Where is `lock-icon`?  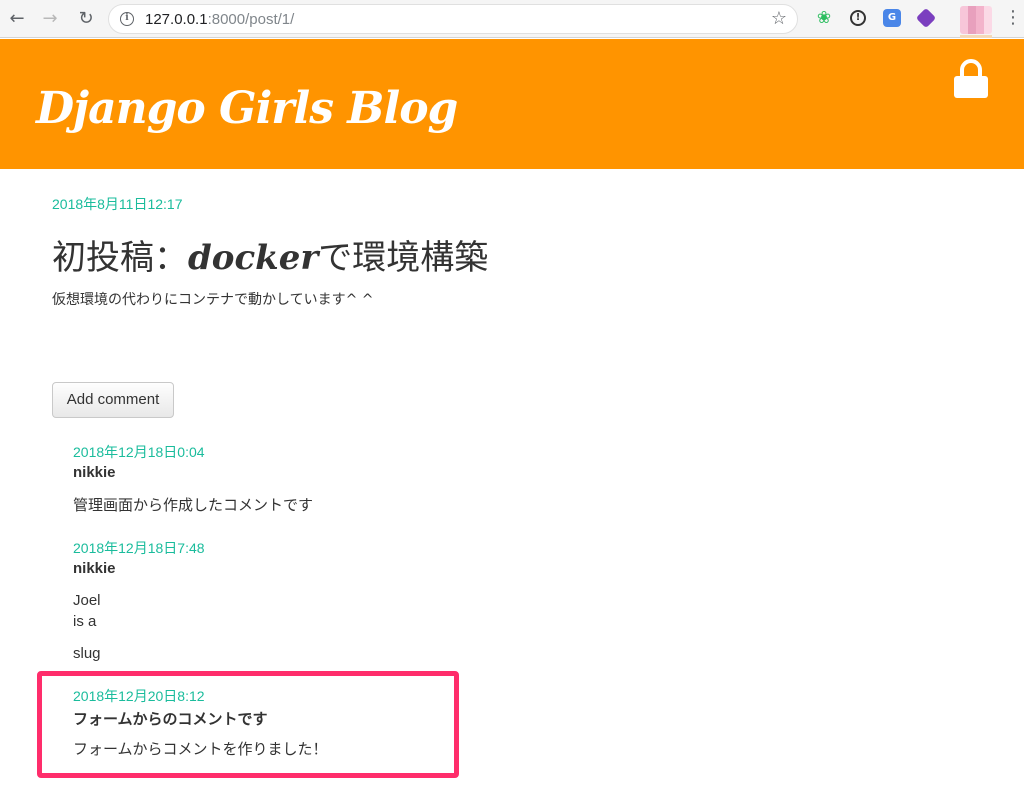
lock-icon is located at coordinates (971, 79).